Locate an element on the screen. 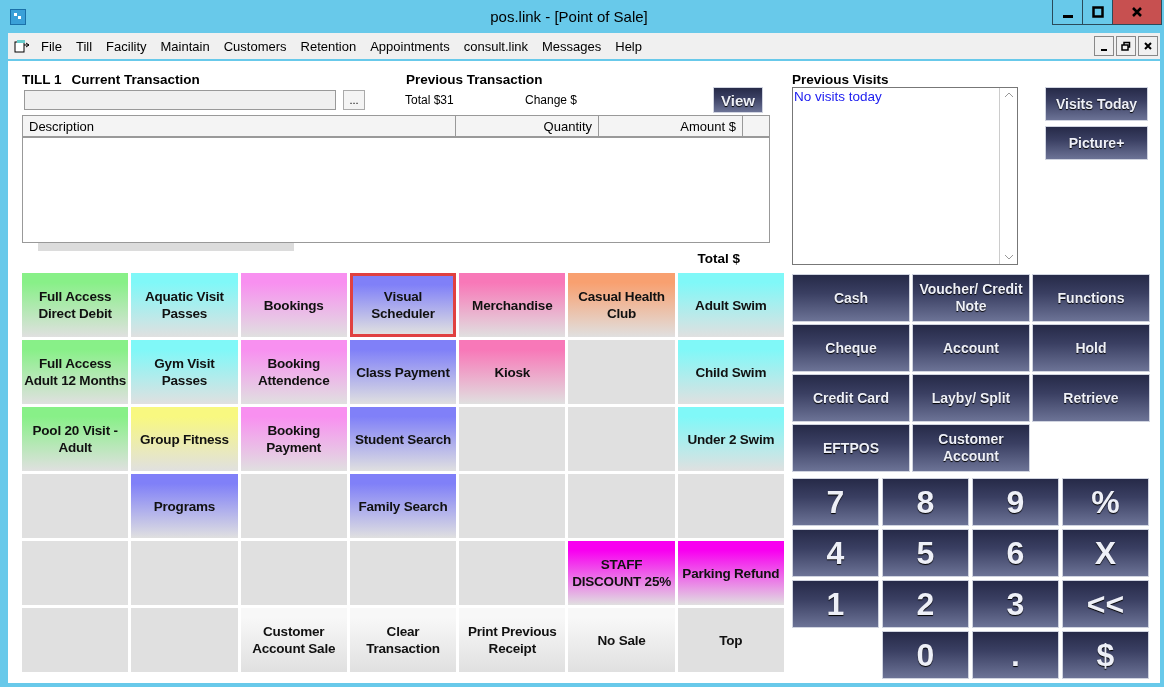  keypad-key: 2 is located at coordinates (925, 604).